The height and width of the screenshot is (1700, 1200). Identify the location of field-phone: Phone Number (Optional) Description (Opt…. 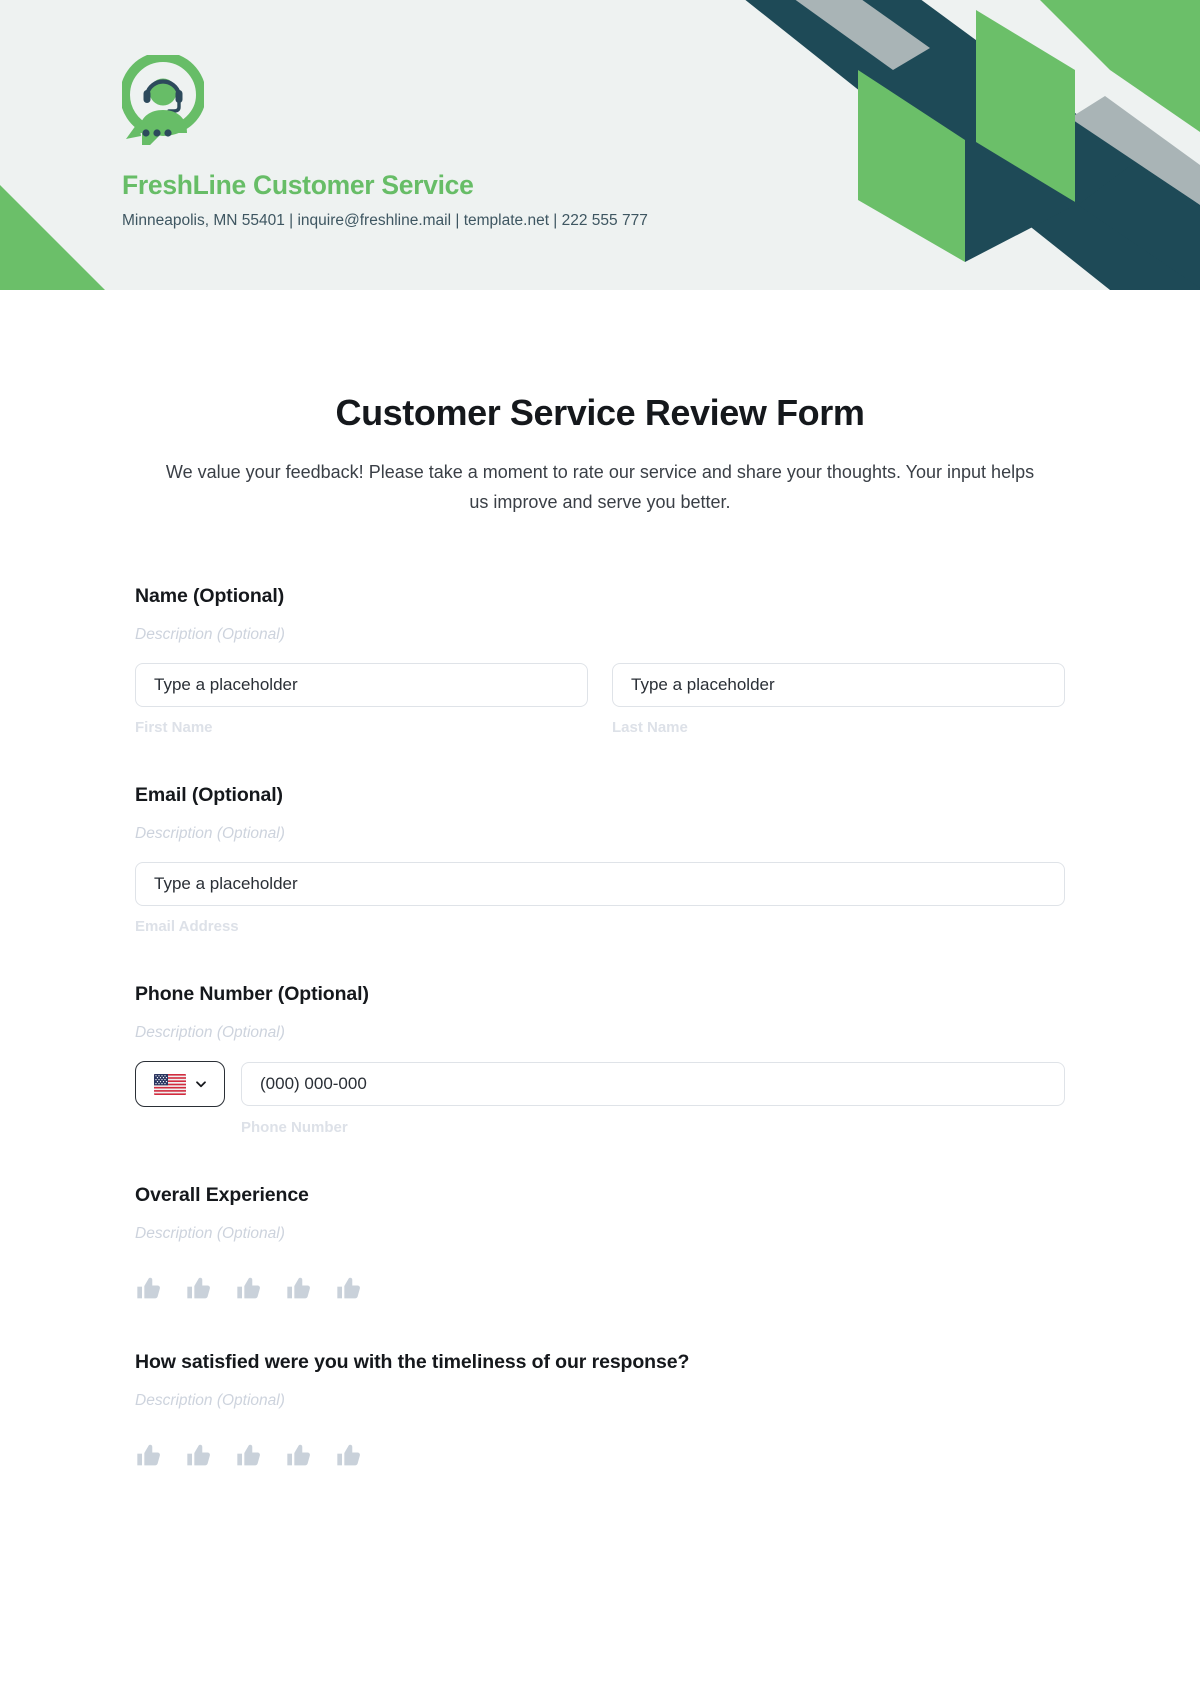
(600, 1059).